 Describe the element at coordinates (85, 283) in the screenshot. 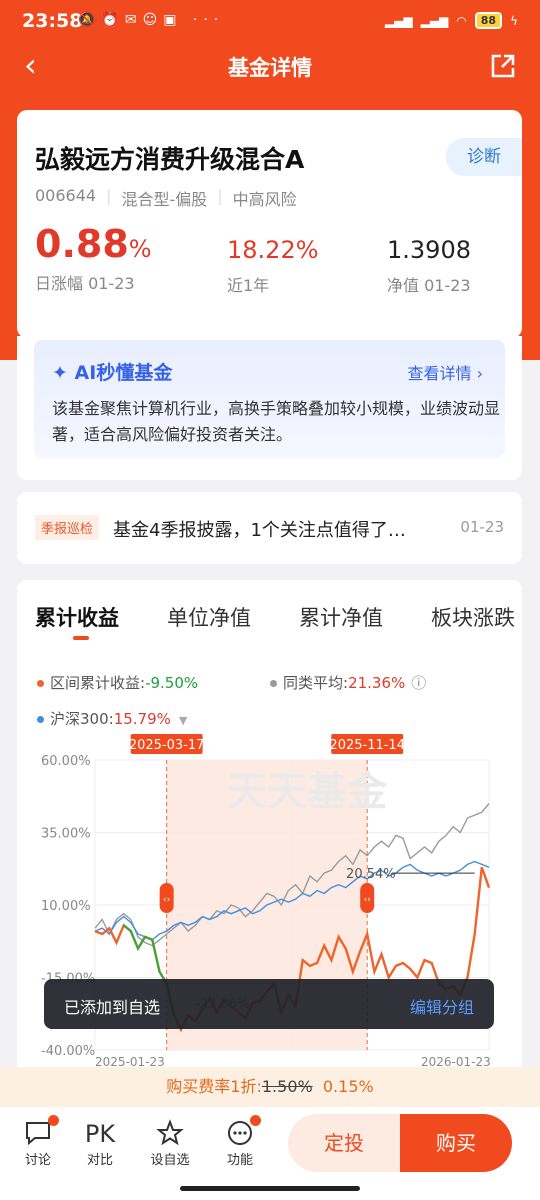

I see `daily-change-label: 日涨幅 01-23` at that location.